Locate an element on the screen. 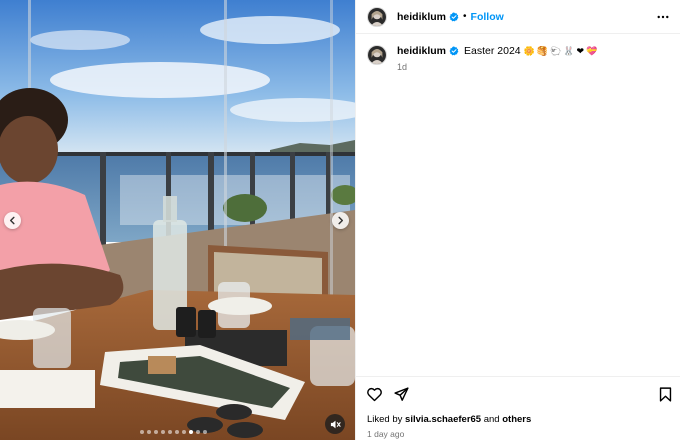 The image size is (680, 440). heart-icon is located at coordinates (374, 394).